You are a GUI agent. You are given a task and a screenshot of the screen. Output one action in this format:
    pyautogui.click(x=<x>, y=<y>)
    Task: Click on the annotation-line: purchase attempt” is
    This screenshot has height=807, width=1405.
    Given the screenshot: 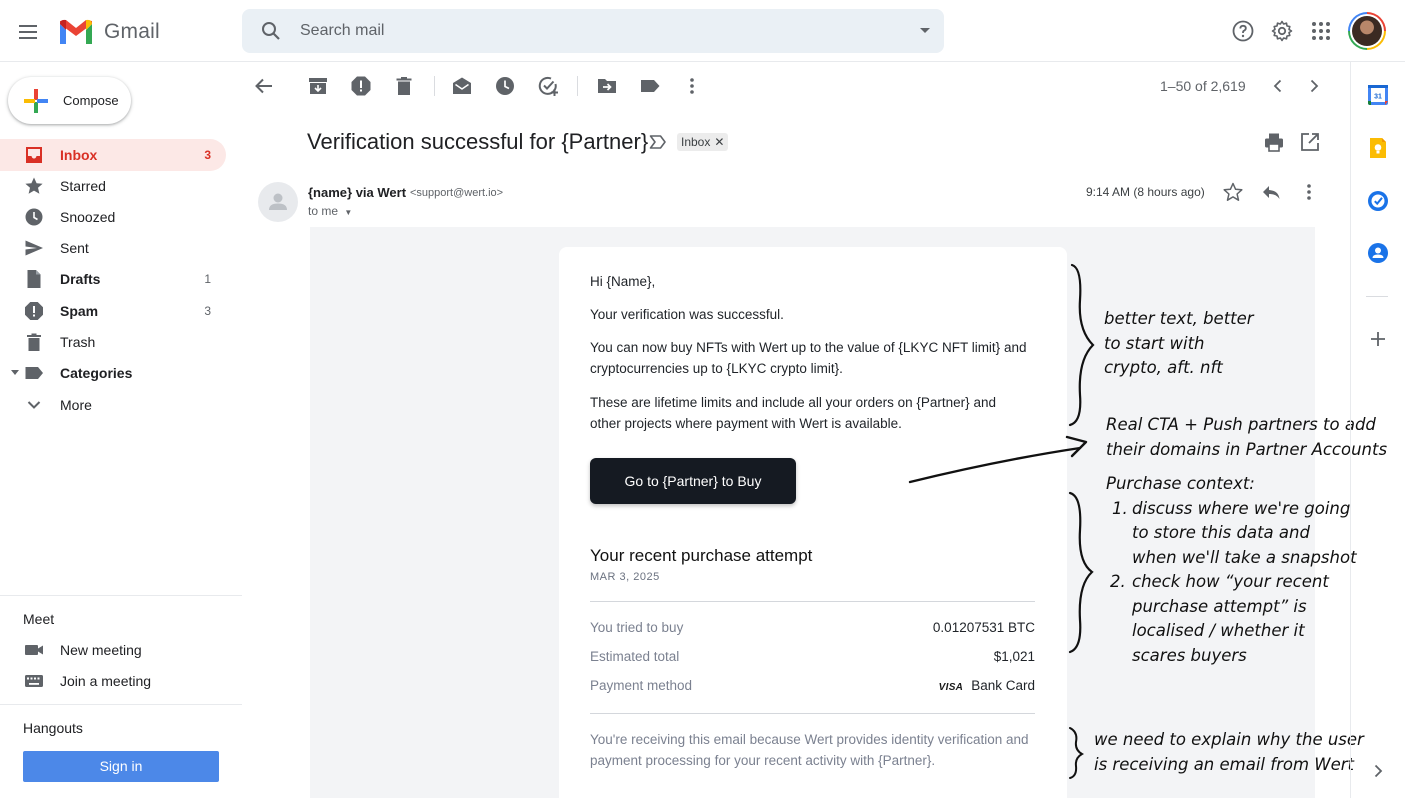 What is the action you would take?
    pyautogui.click(x=1219, y=606)
    